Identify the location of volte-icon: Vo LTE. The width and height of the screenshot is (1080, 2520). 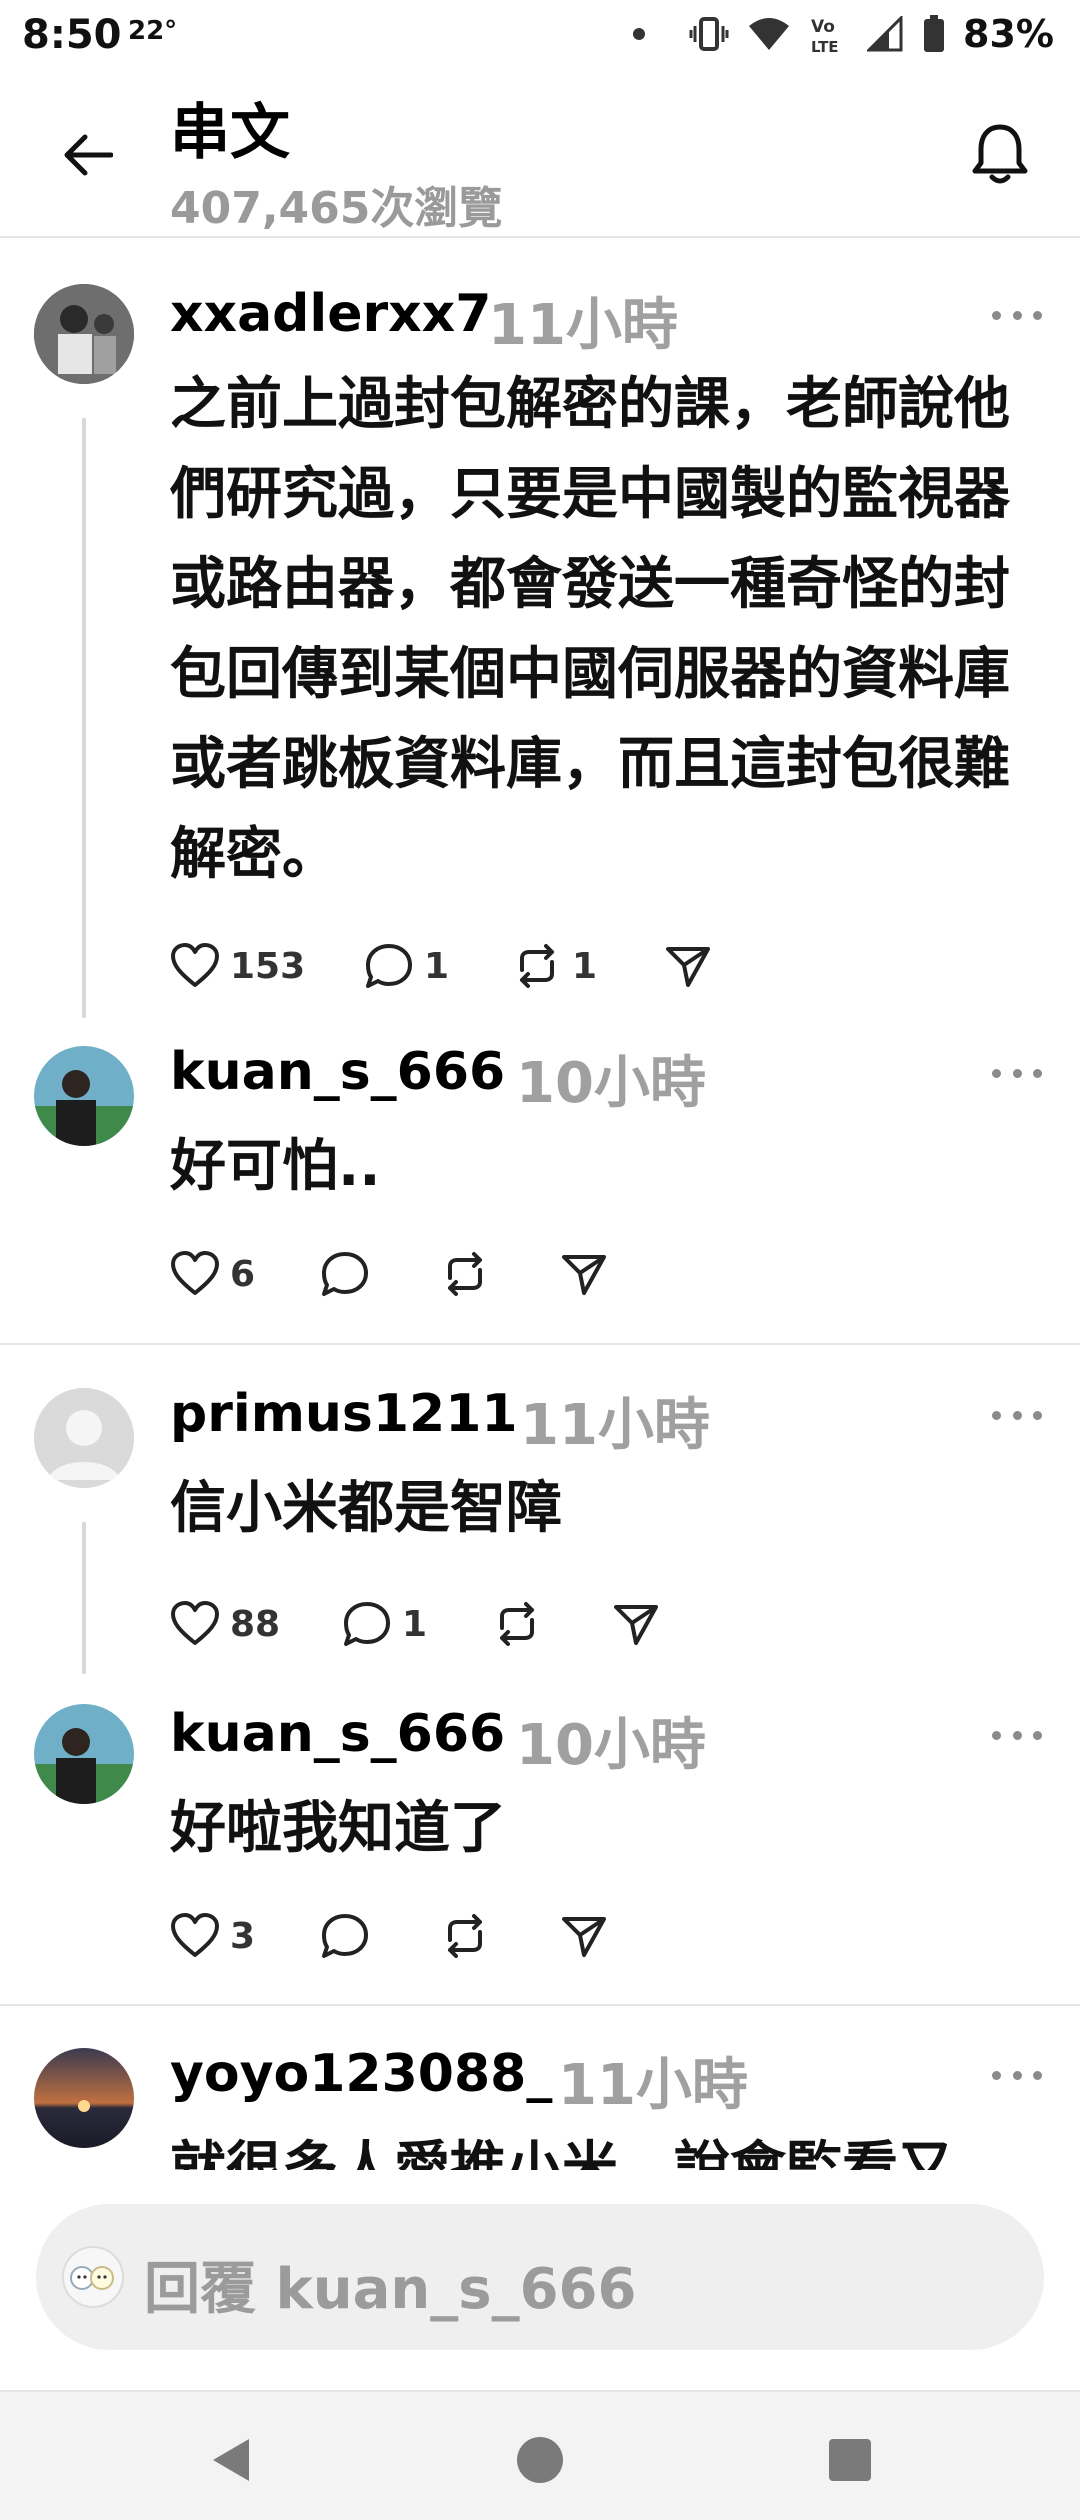
(829, 34).